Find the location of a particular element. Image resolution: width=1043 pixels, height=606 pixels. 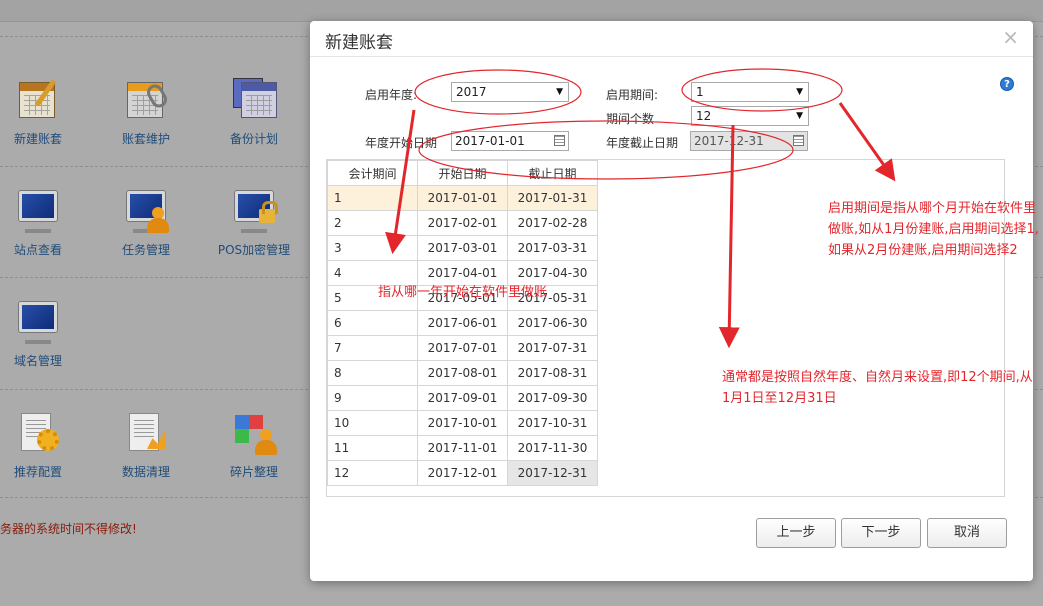

start-date-cell: 2017-08-01 is located at coordinates (462, 373).